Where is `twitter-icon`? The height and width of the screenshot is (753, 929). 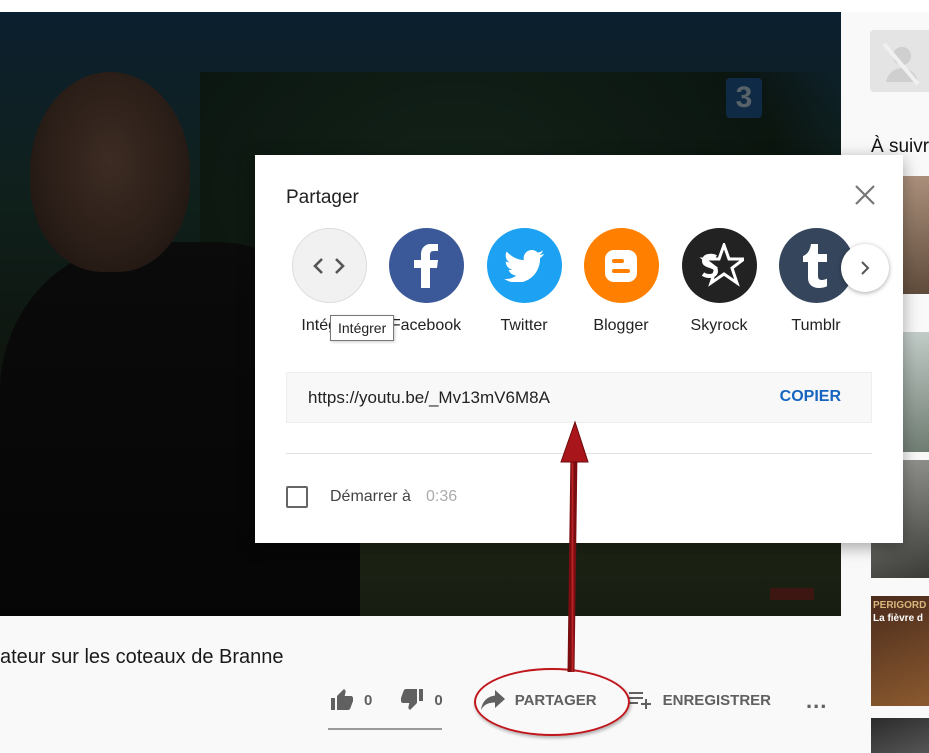
twitter-icon is located at coordinates (524, 265).